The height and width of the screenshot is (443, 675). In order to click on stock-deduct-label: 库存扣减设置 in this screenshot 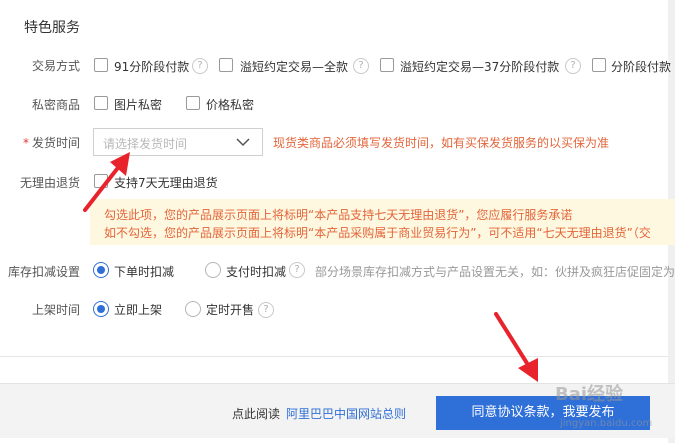, I will do `click(43, 272)`.